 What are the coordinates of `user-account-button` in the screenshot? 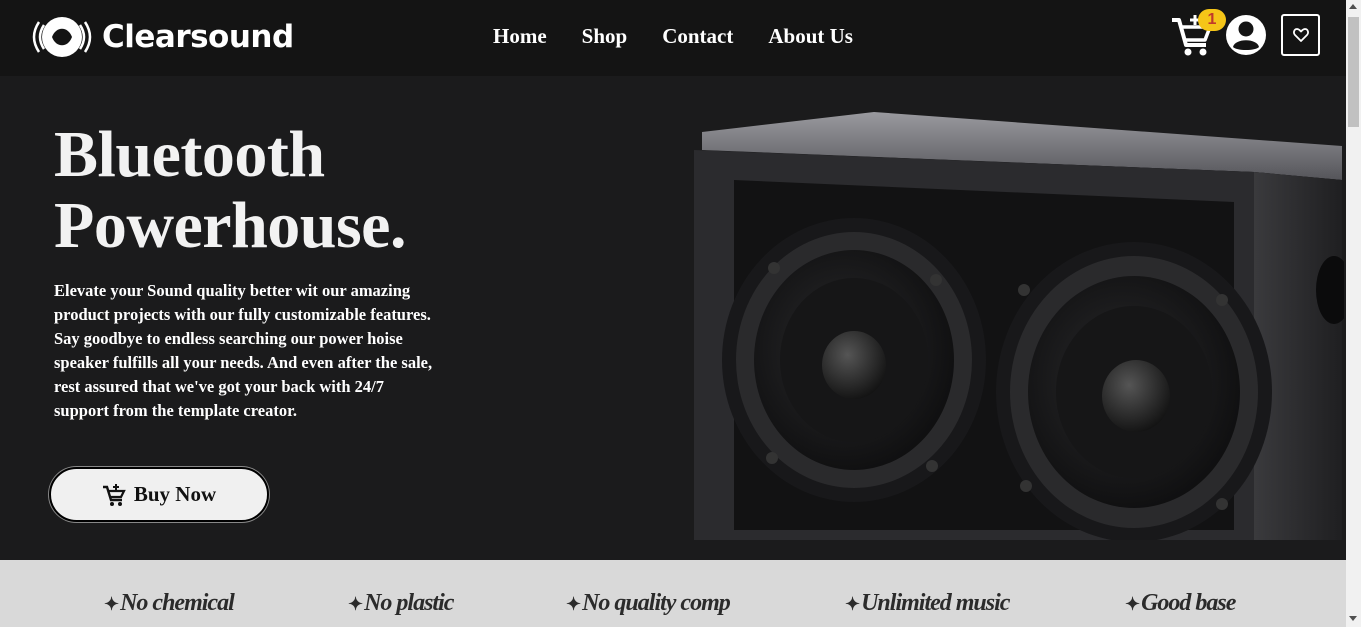 It's located at (1246, 35).